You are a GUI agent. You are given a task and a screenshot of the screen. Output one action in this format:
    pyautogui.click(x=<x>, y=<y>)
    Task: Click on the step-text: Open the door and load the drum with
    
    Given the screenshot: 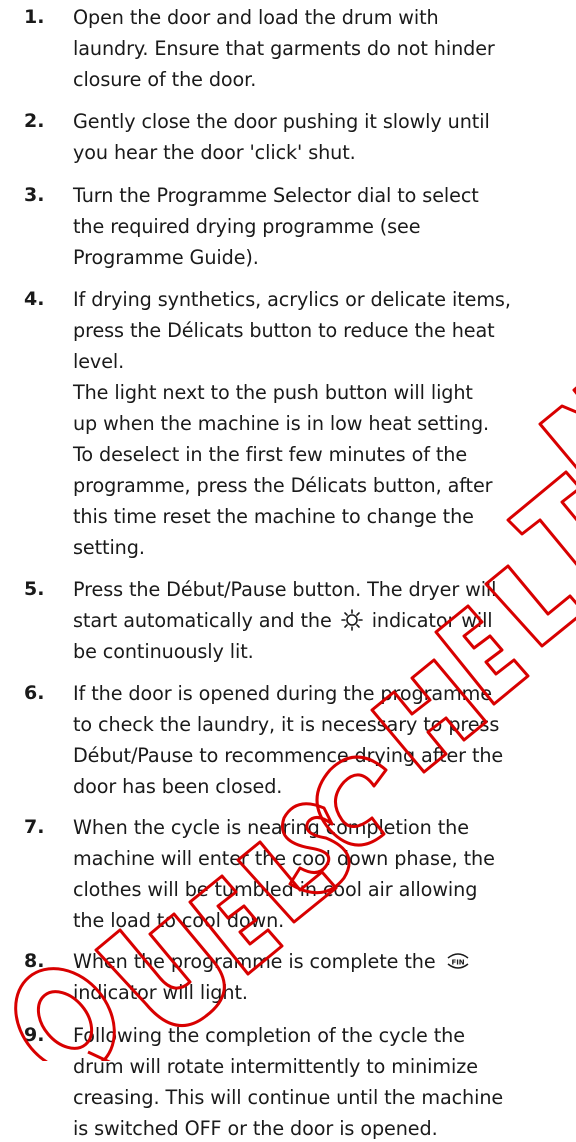 What is the action you would take?
    pyautogui.click(x=256, y=17)
    